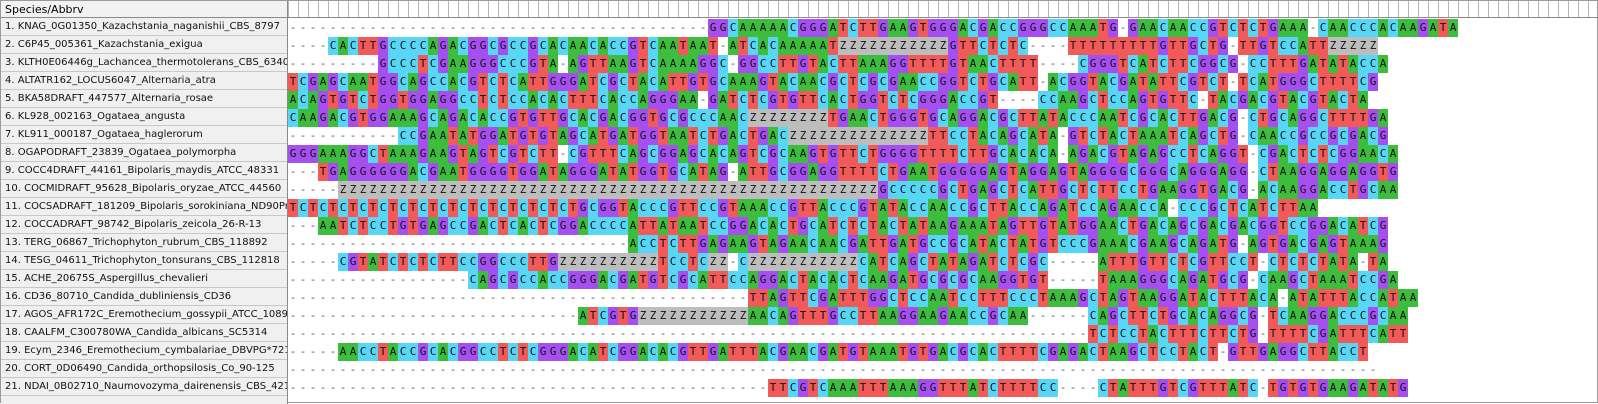 Image resolution: width=1598 pixels, height=404 pixels. What do you see at coordinates (144, 99) in the screenshot?
I see `species-name-row: 5. BKA58DRAFT_447577_Alternaria_rosae` at bounding box center [144, 99].